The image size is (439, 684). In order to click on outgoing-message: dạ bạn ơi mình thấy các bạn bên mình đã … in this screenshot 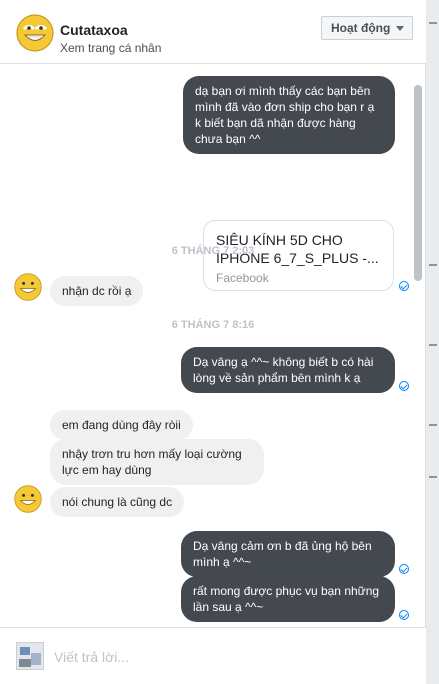, I will do `click(289, 115)`.